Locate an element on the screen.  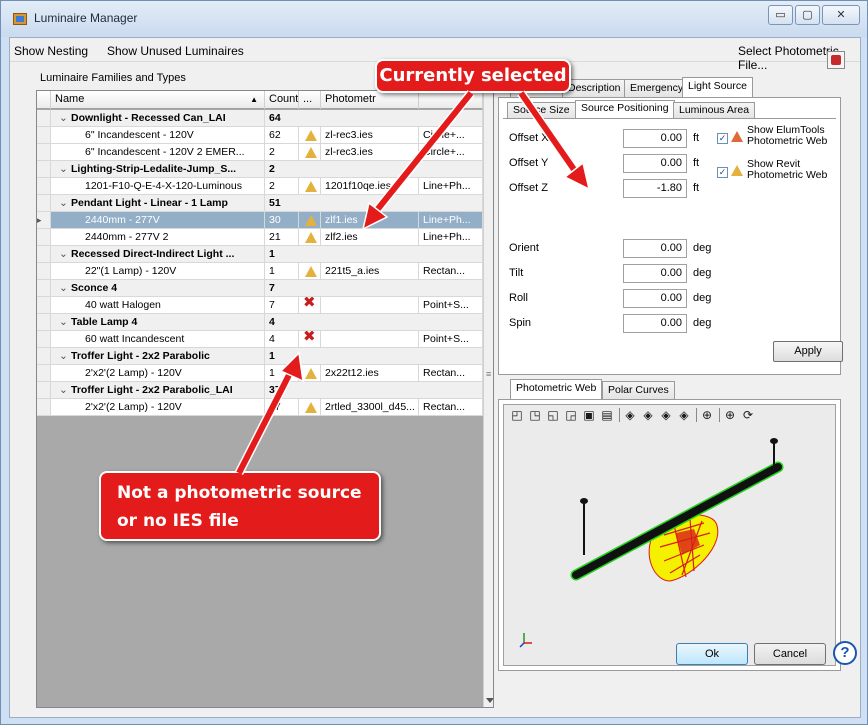
arrow-to-selected-row is located at coordinates (418, 160).